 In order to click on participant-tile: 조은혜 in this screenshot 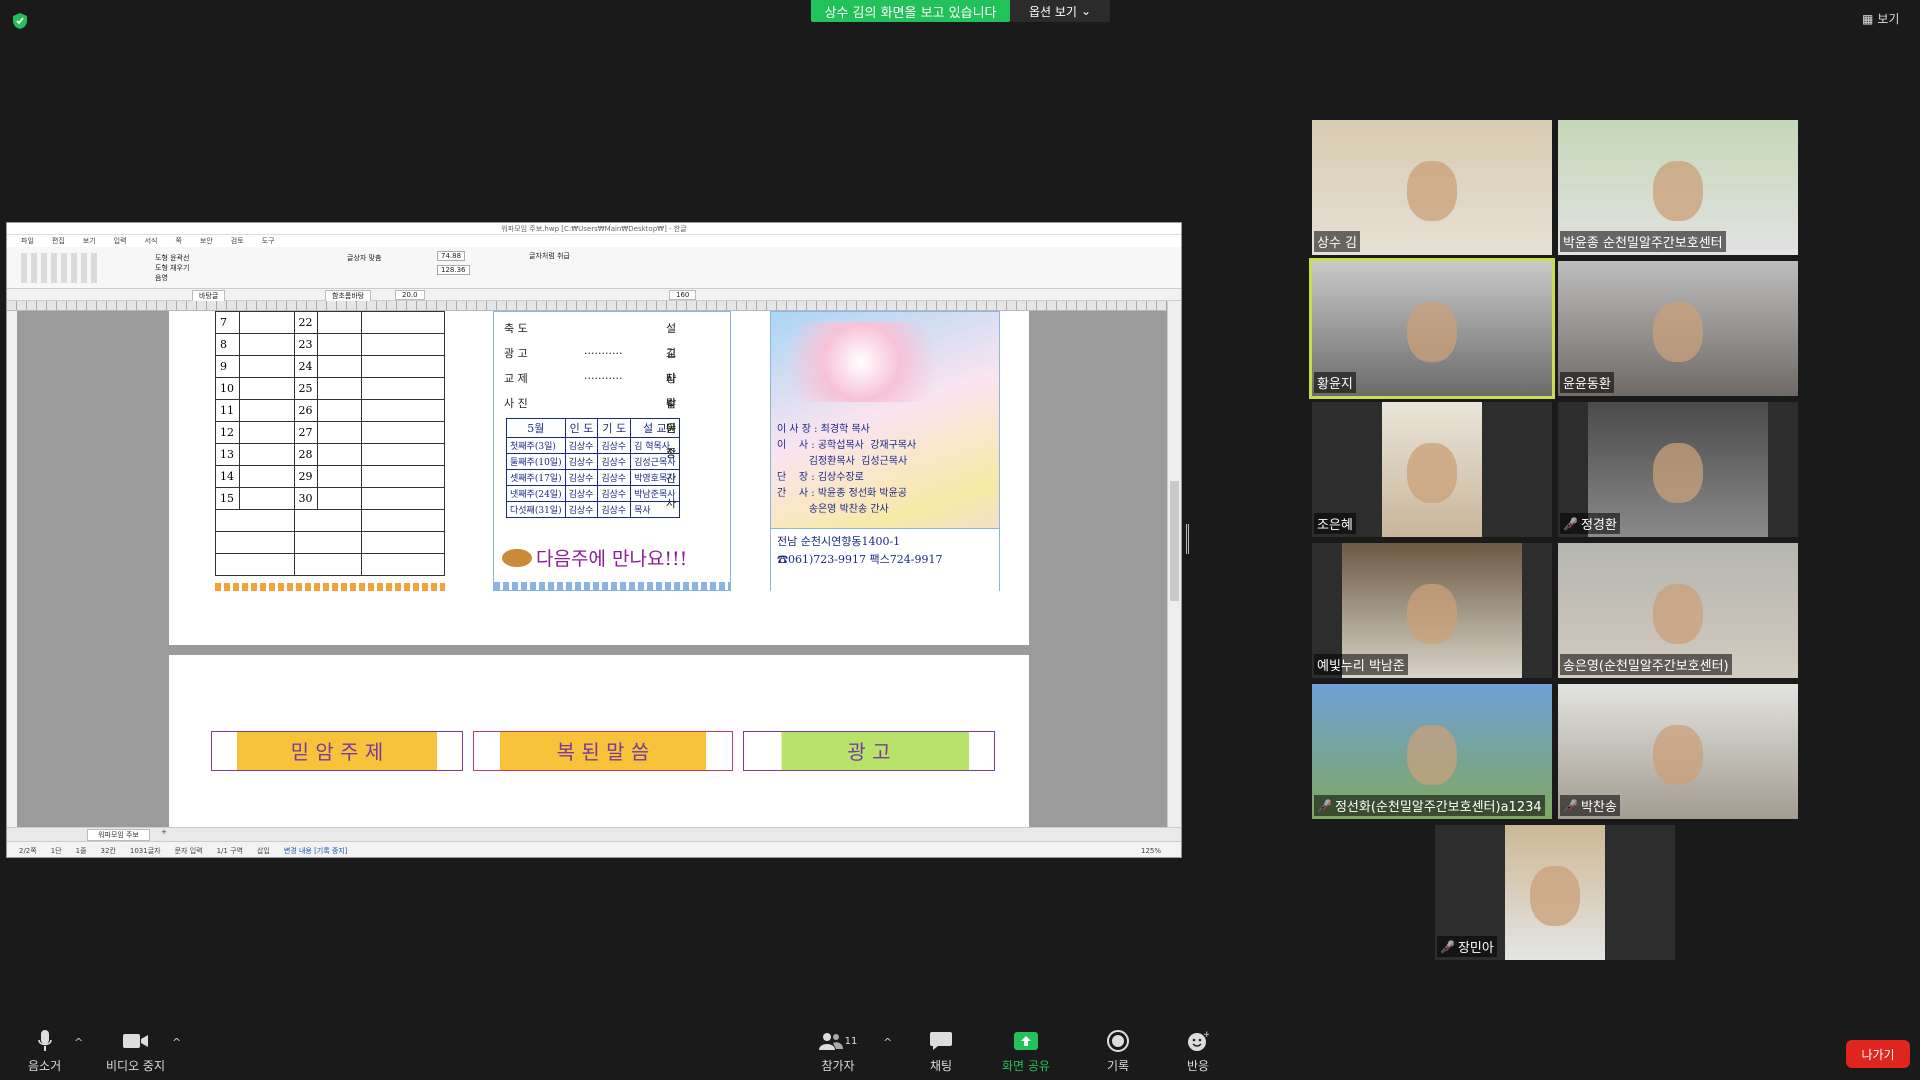, I will do `click(1432, 469)`.